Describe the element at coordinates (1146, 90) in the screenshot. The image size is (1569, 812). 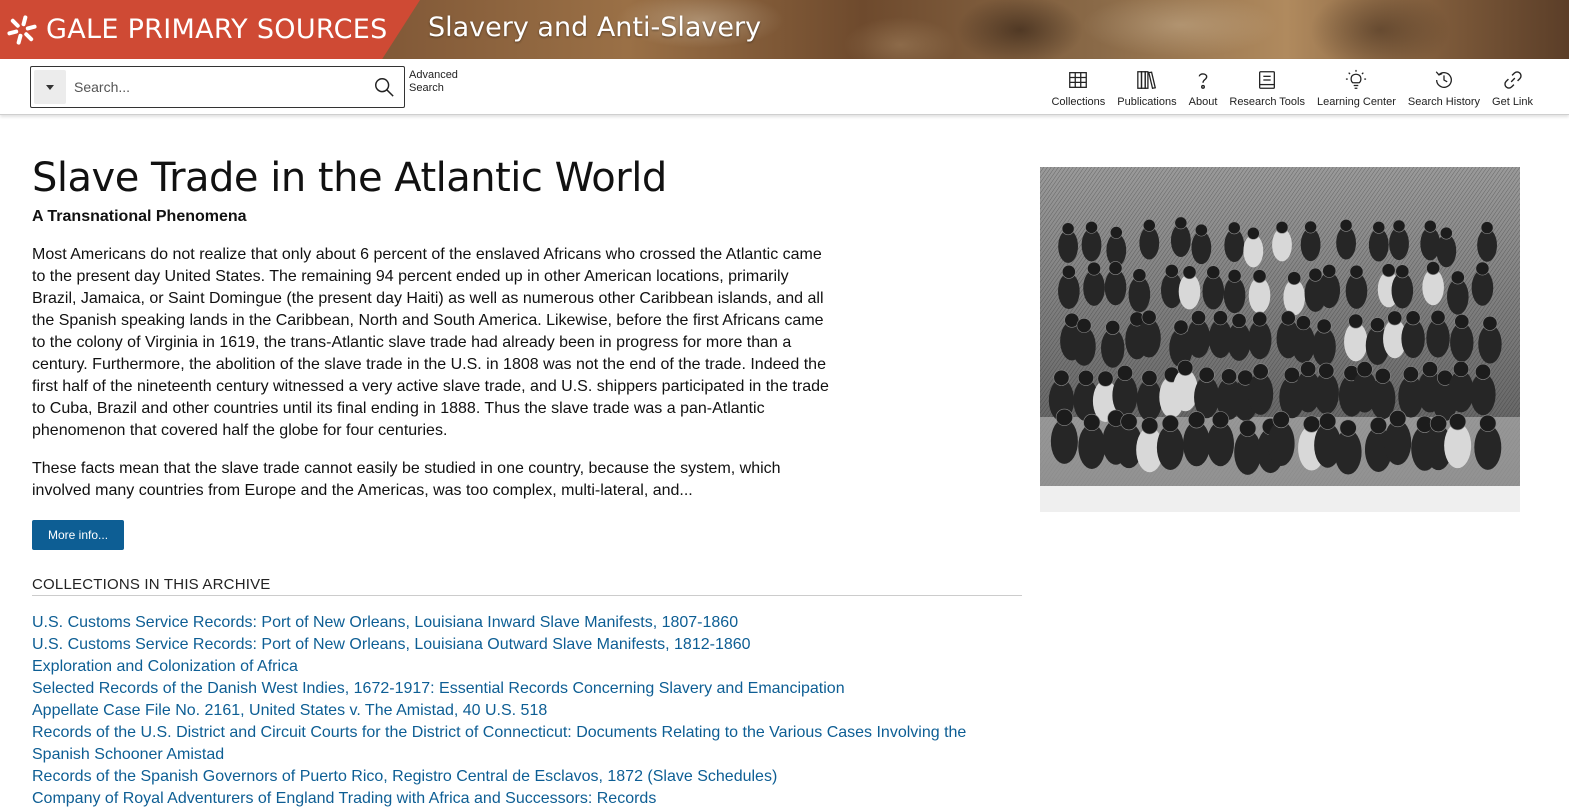
I see `tool-publications: Publications` at that location.